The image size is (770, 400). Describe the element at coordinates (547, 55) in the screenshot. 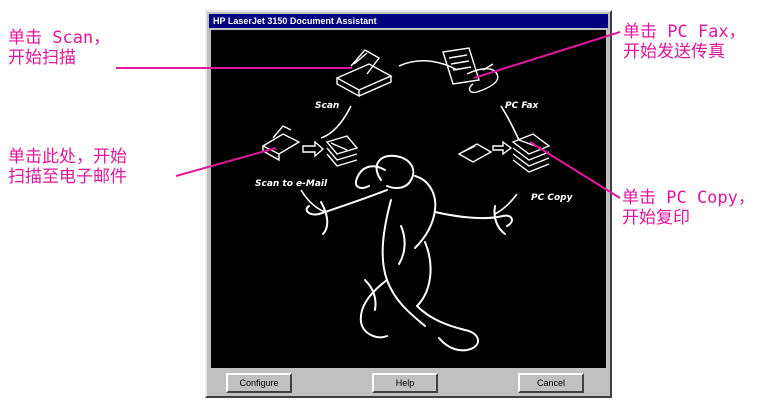

I see `pc-fax-leader` at that location.